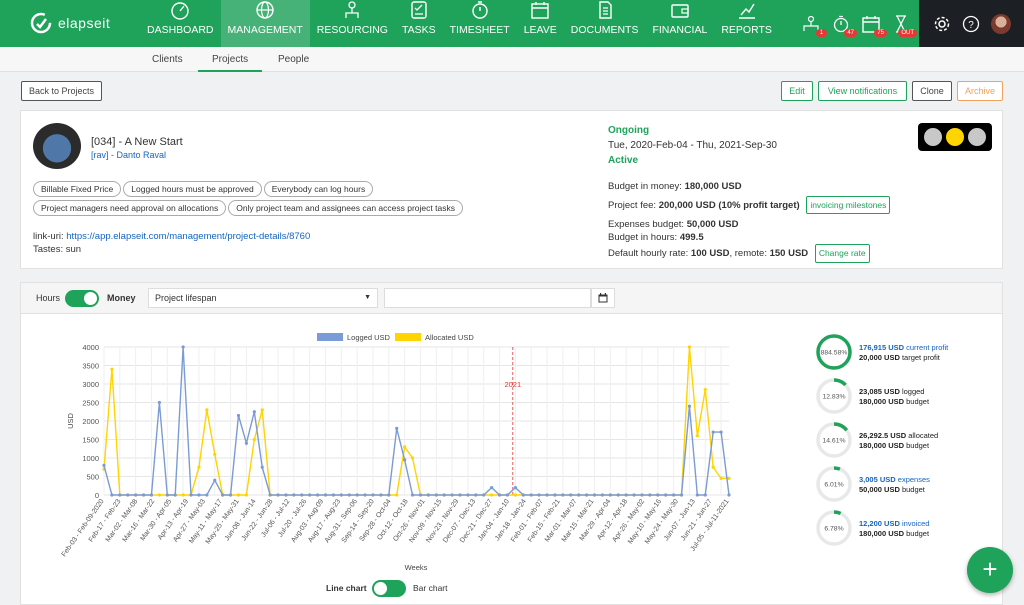  I want to click on hours-money-toggle, so click(82, 298).